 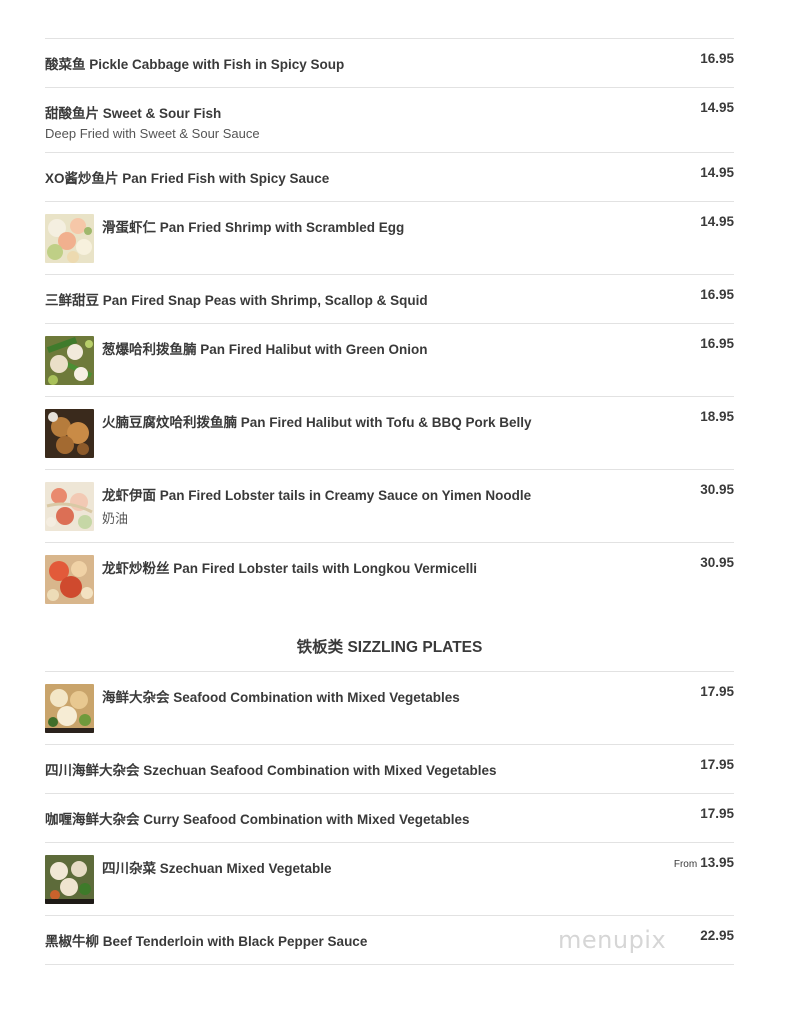 What do you see at coordinates (69, 579) in the screenshot?
I see `lobster-vermicelli-photo` at bounding box center [69, 579].